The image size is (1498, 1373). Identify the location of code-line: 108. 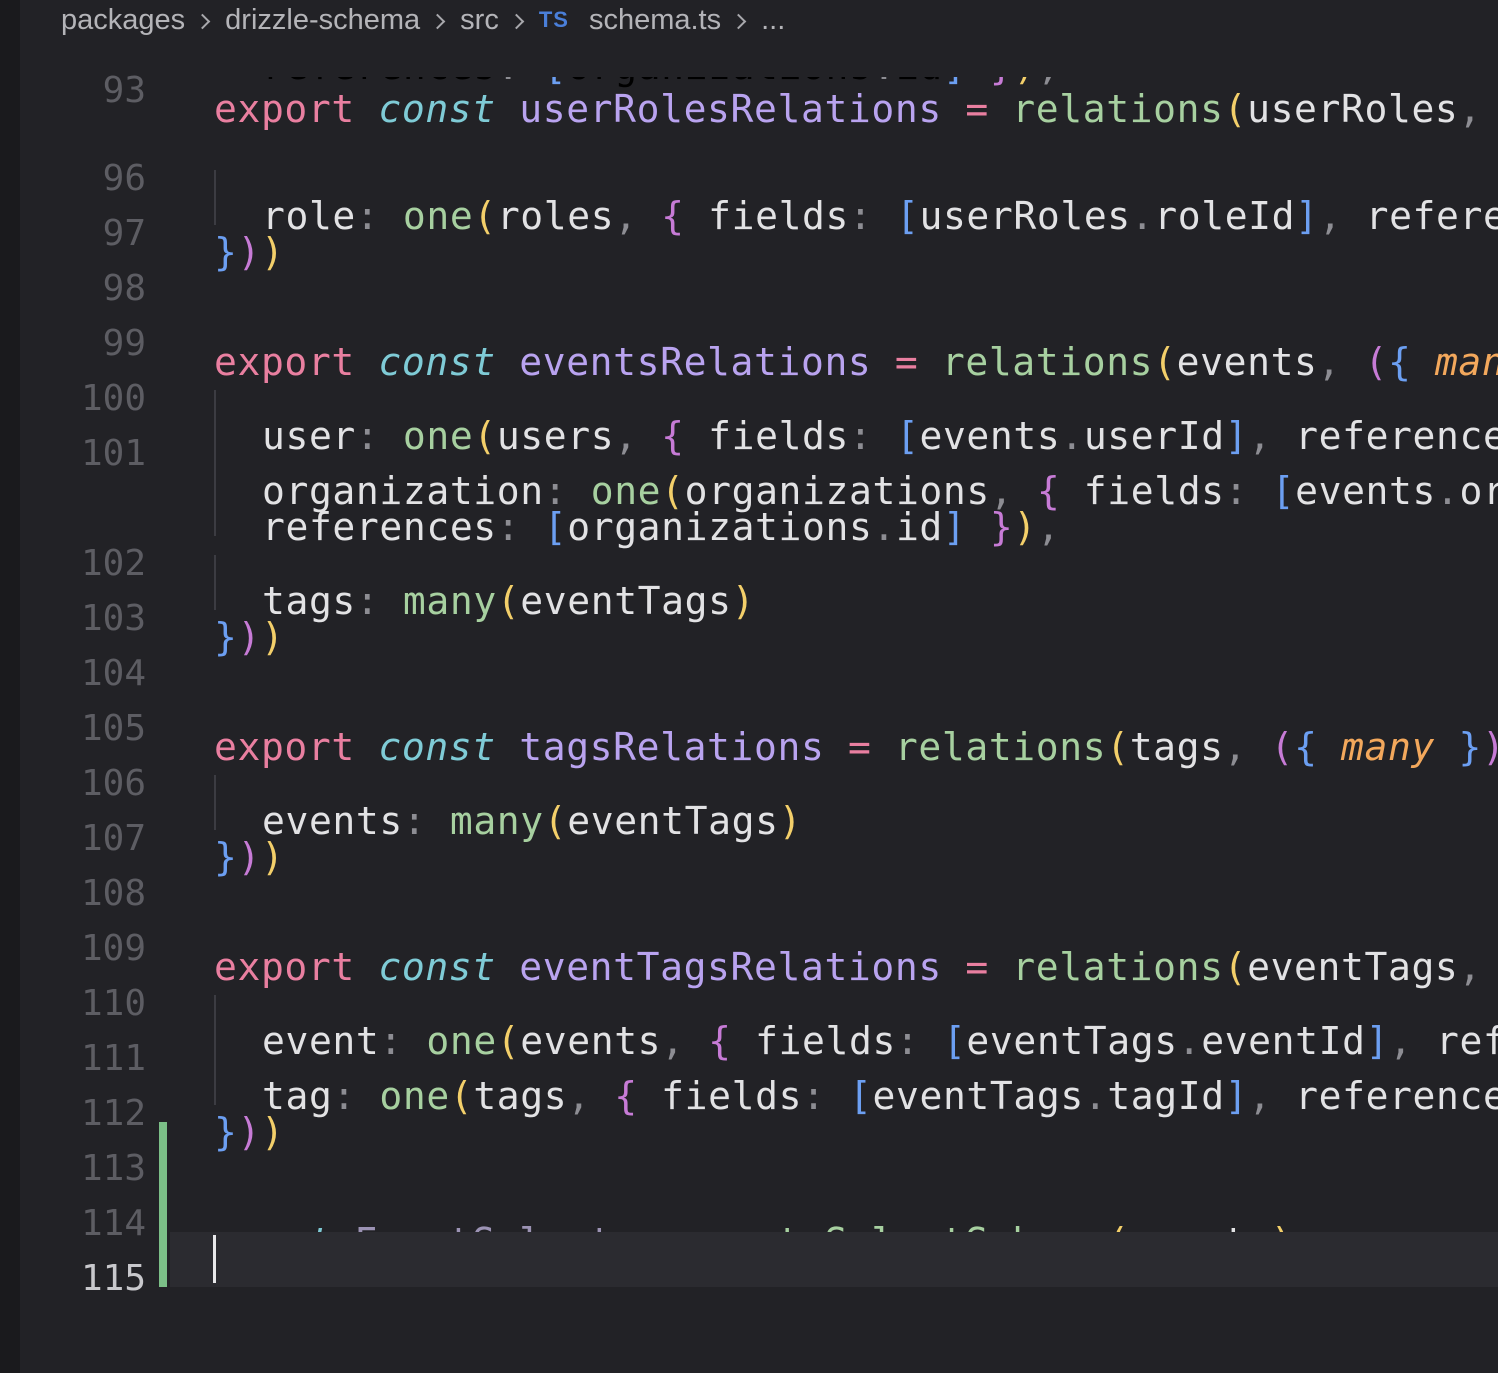
(749, 880).